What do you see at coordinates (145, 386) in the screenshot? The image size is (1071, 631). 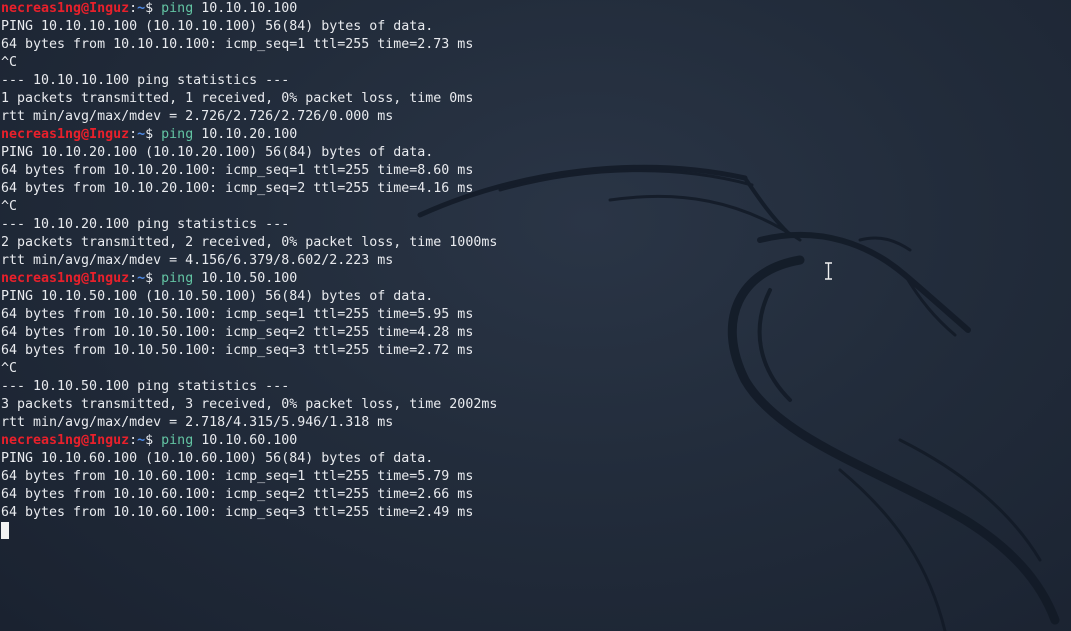 I see `output-line: --- 10.10.50.100 ping statistics ---` at bounding box center [145, 386].